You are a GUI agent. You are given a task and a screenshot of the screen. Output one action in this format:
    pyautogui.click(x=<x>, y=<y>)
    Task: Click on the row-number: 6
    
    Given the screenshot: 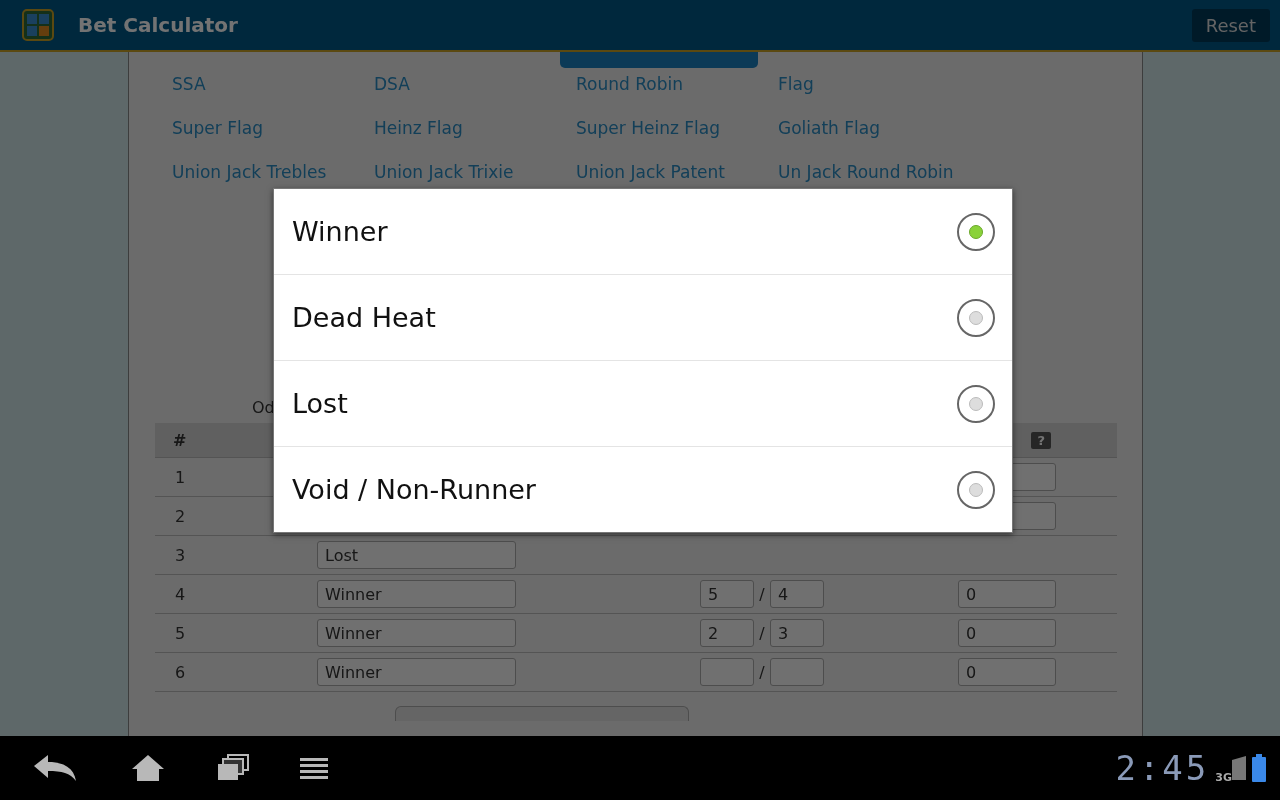 What is the action you would take?
    pyautogui.click(x=180, y=672)
    